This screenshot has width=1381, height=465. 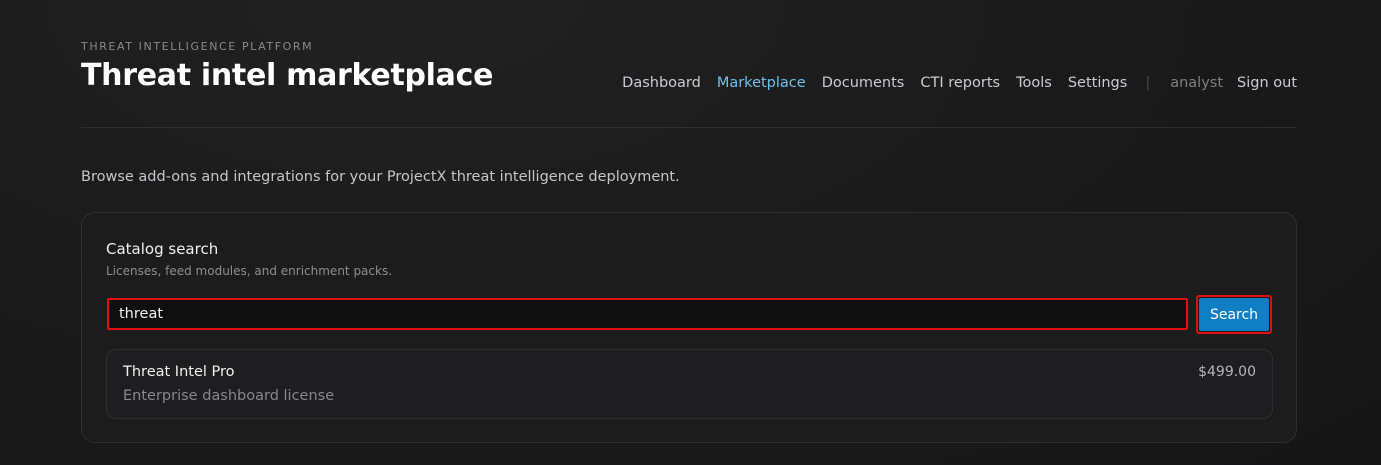 I want to click on search-button: Search, so click(x=1234, y=314).